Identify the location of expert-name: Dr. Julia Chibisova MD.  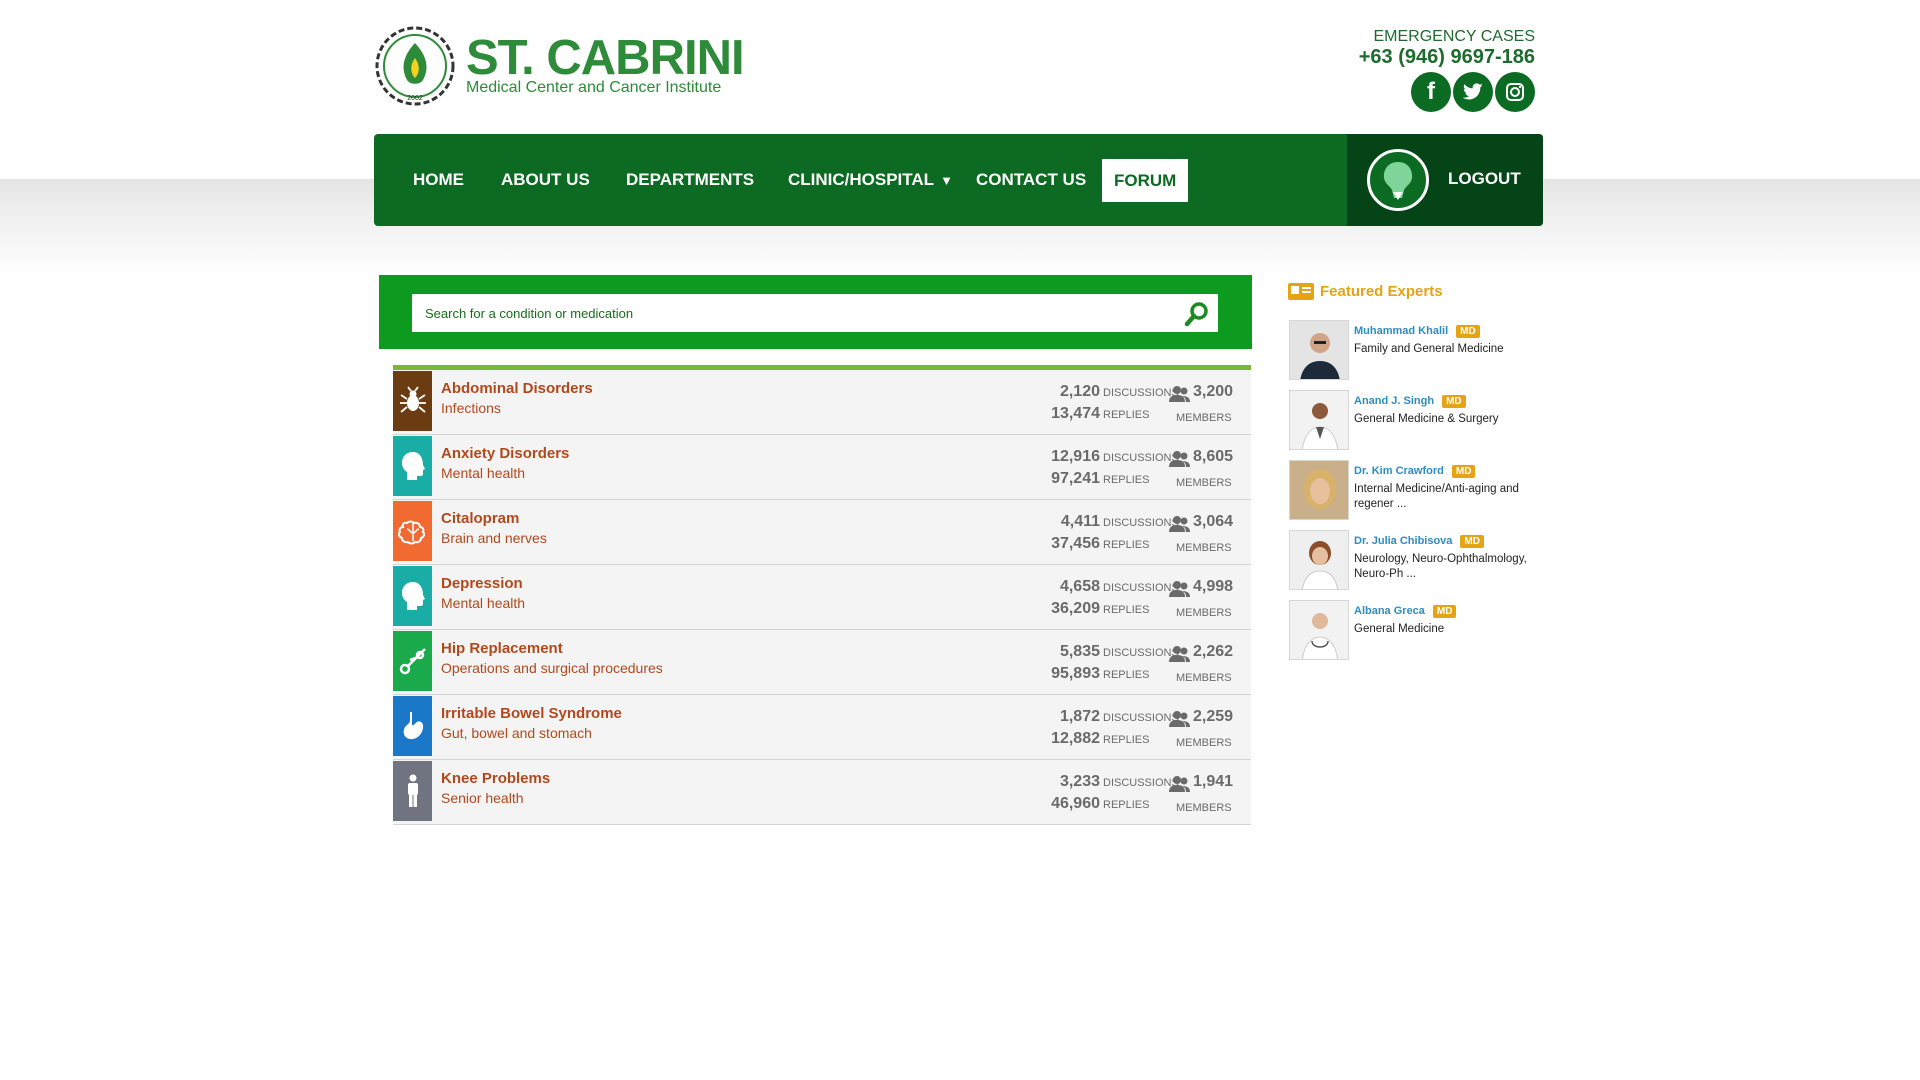
(1419, 541).